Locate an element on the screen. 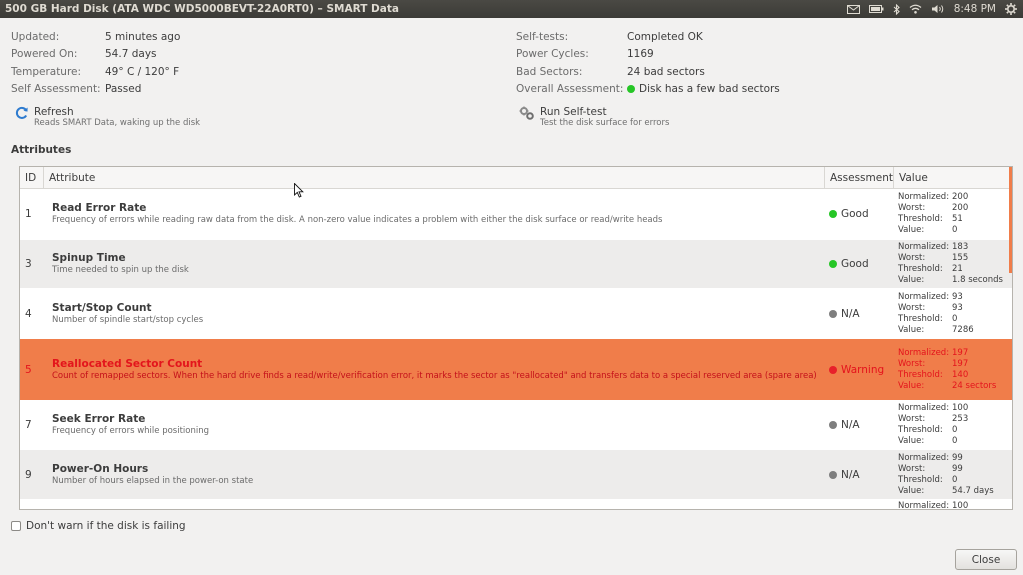  volume-icon is located at coordinates (938, 9).